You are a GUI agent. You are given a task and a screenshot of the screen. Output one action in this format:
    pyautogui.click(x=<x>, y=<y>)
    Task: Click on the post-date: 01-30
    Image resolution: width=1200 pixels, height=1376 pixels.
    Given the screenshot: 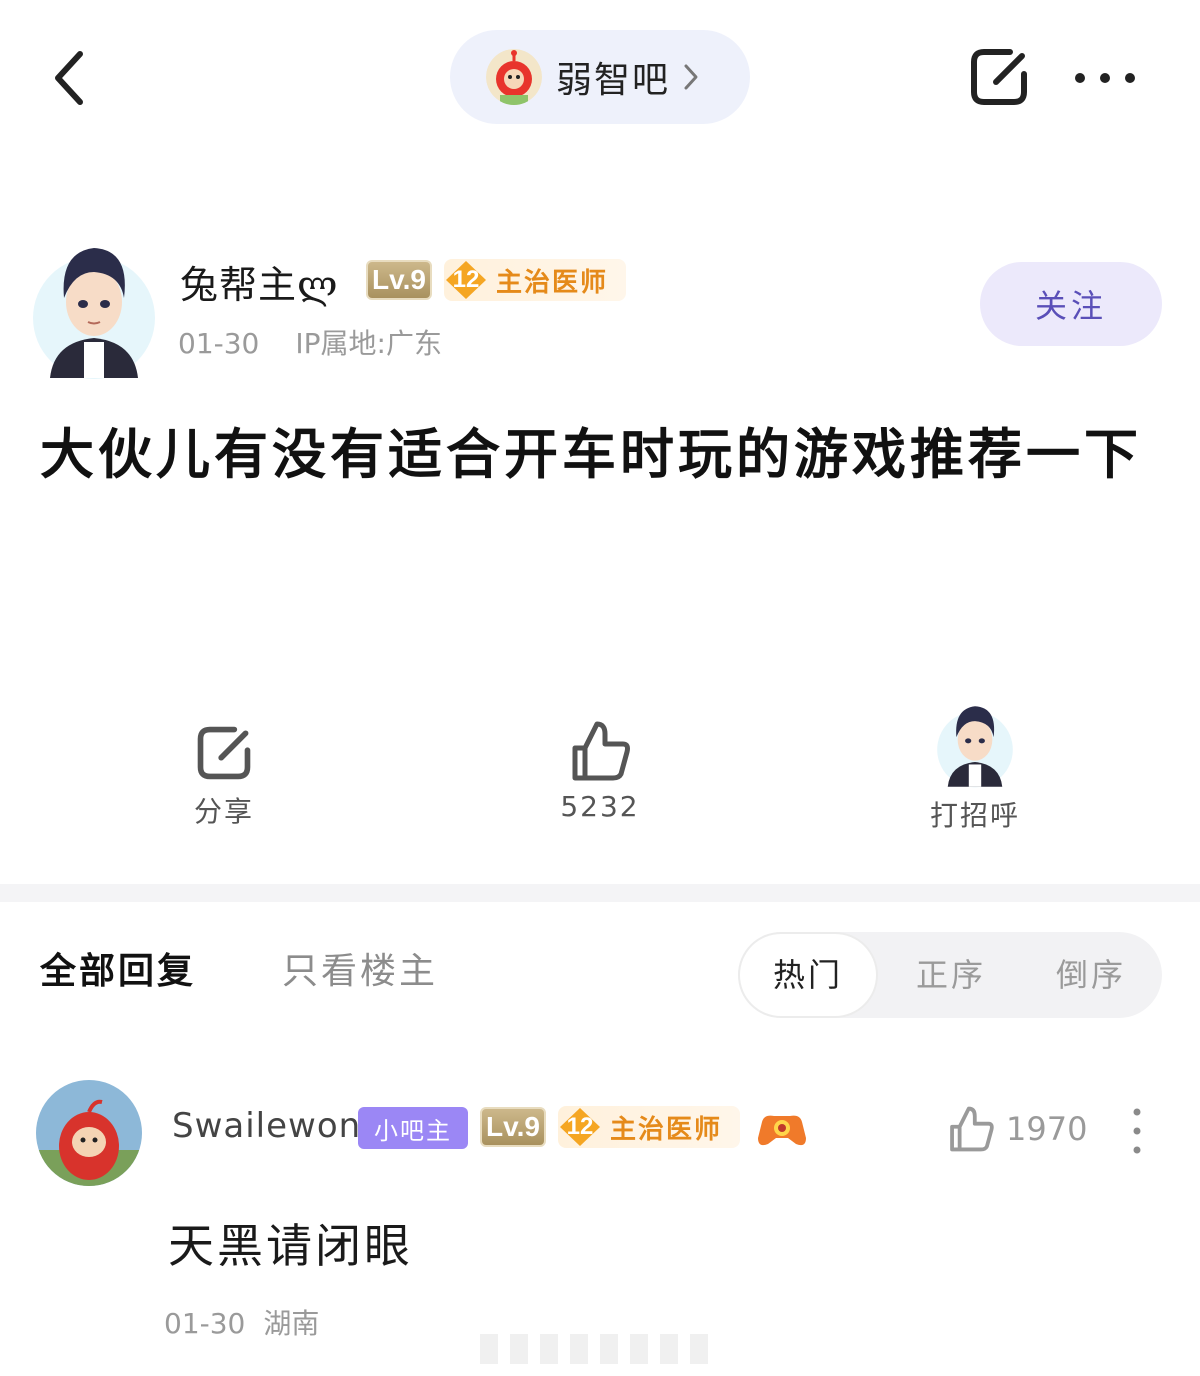 What is the action you would take?
    pyautogui.click(x=219, y=343)
    